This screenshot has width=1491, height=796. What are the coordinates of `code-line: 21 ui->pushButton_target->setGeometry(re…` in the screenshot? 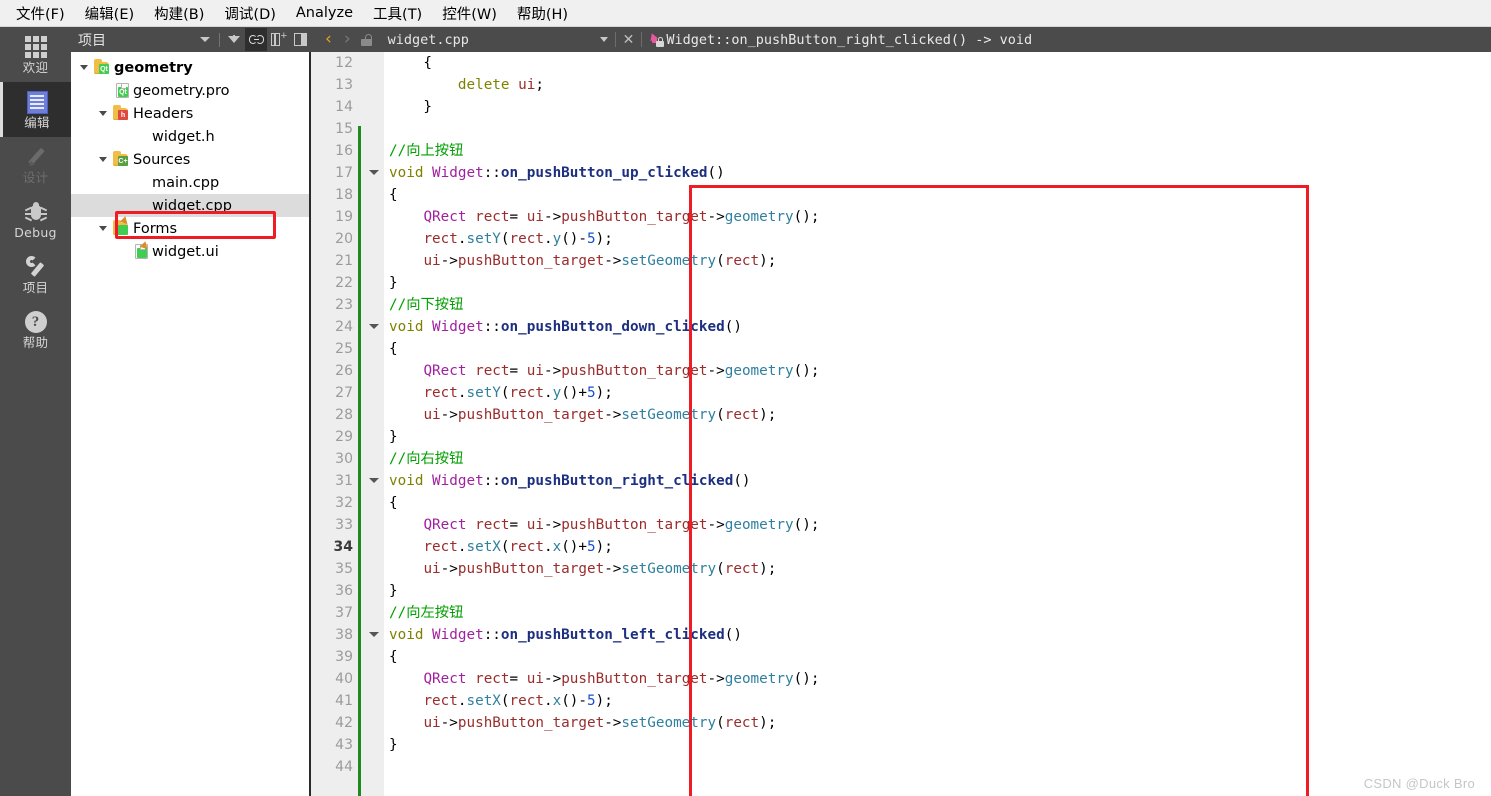 It's located at (901, 261).